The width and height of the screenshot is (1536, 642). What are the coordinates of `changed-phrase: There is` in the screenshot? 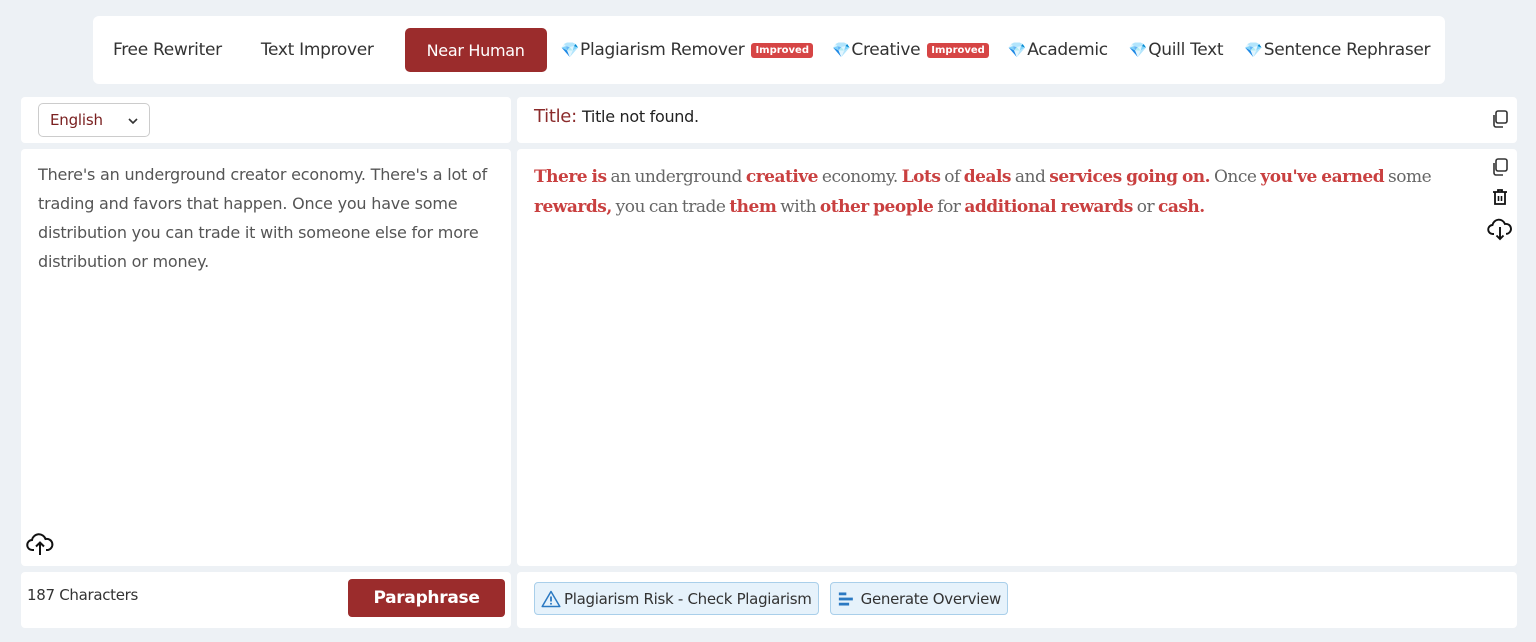 It's located at (570, 177).